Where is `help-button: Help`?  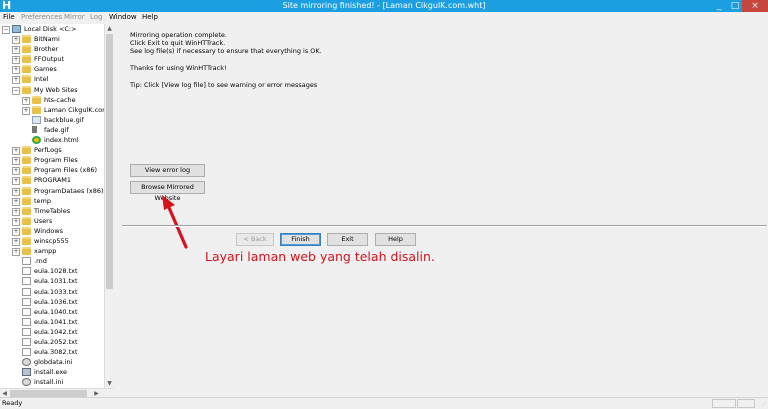 help-button: Help is located at coordinates (395, 239).